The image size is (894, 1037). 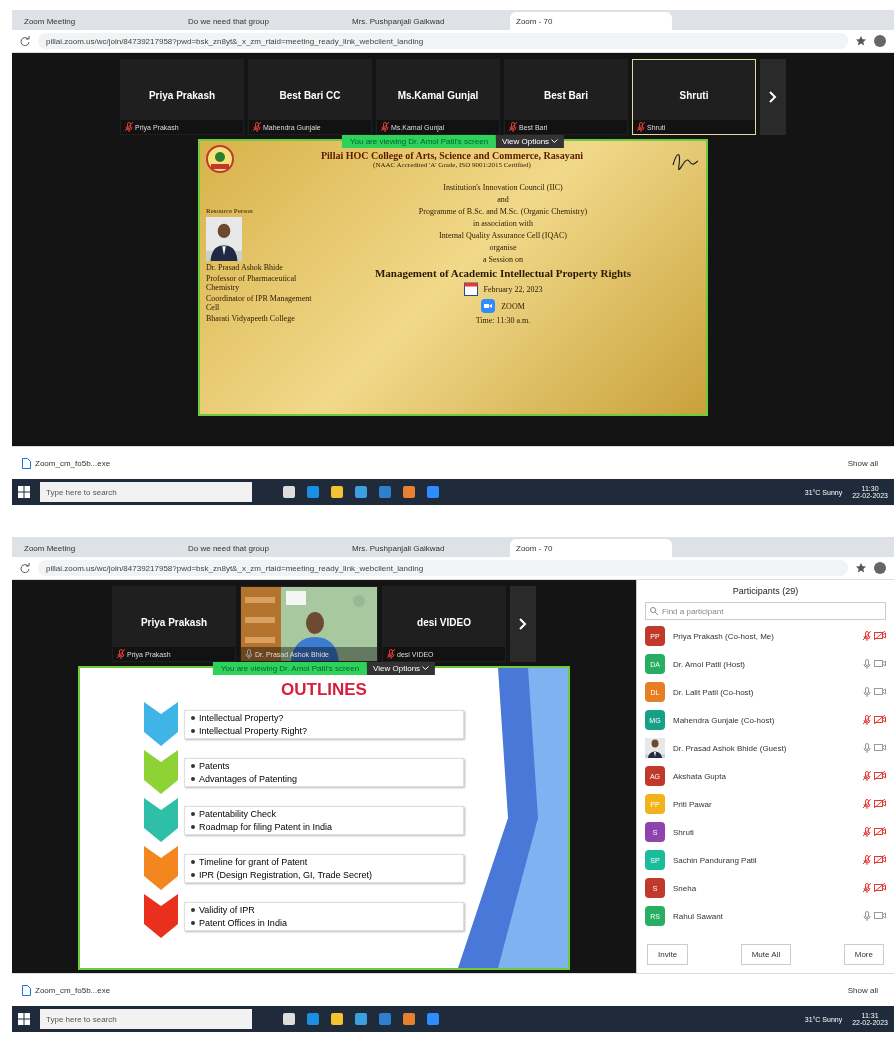 I want to click on panel-button: Invite, so click(x=668, y=954).